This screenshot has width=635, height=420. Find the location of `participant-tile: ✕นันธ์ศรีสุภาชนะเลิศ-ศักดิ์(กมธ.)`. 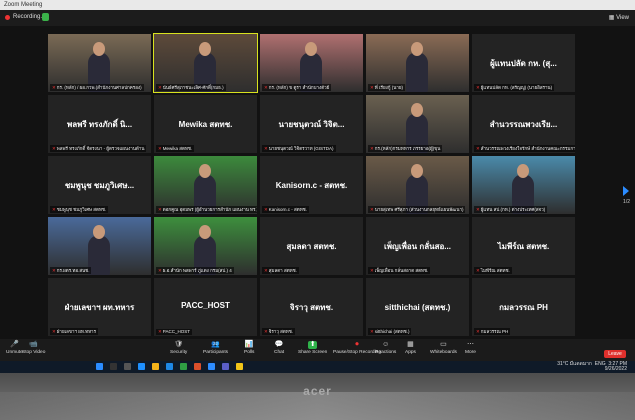

participant-tile: ✕นันธ์ศรีสุภาชนะเลิศ-ศักดิ์(กมธ.) is located at coordinates (205, 63).